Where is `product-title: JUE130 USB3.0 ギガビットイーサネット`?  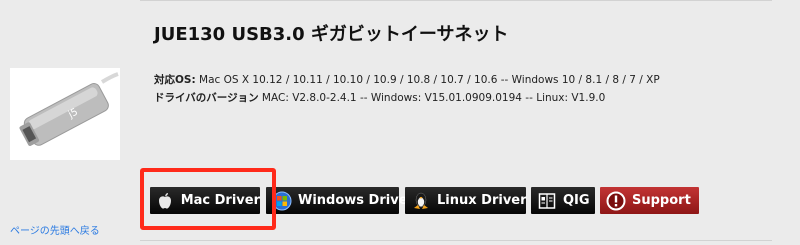
product-title: JUE130 USB3.0 ギガビットイーサネット is located at coordinates (331, 34).